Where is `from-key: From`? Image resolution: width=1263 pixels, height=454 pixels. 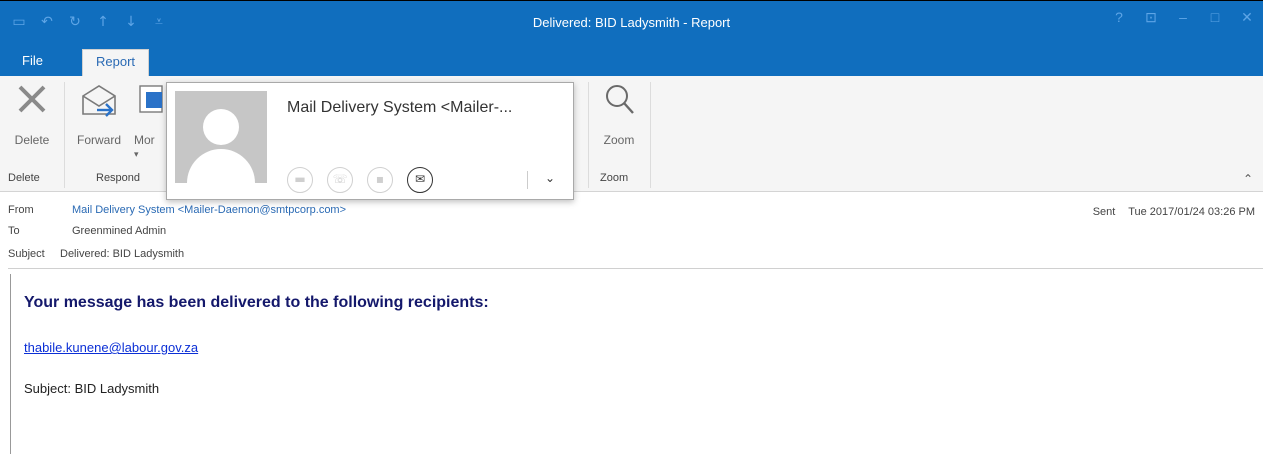
from-key: From is located at coordinates (21, 210).